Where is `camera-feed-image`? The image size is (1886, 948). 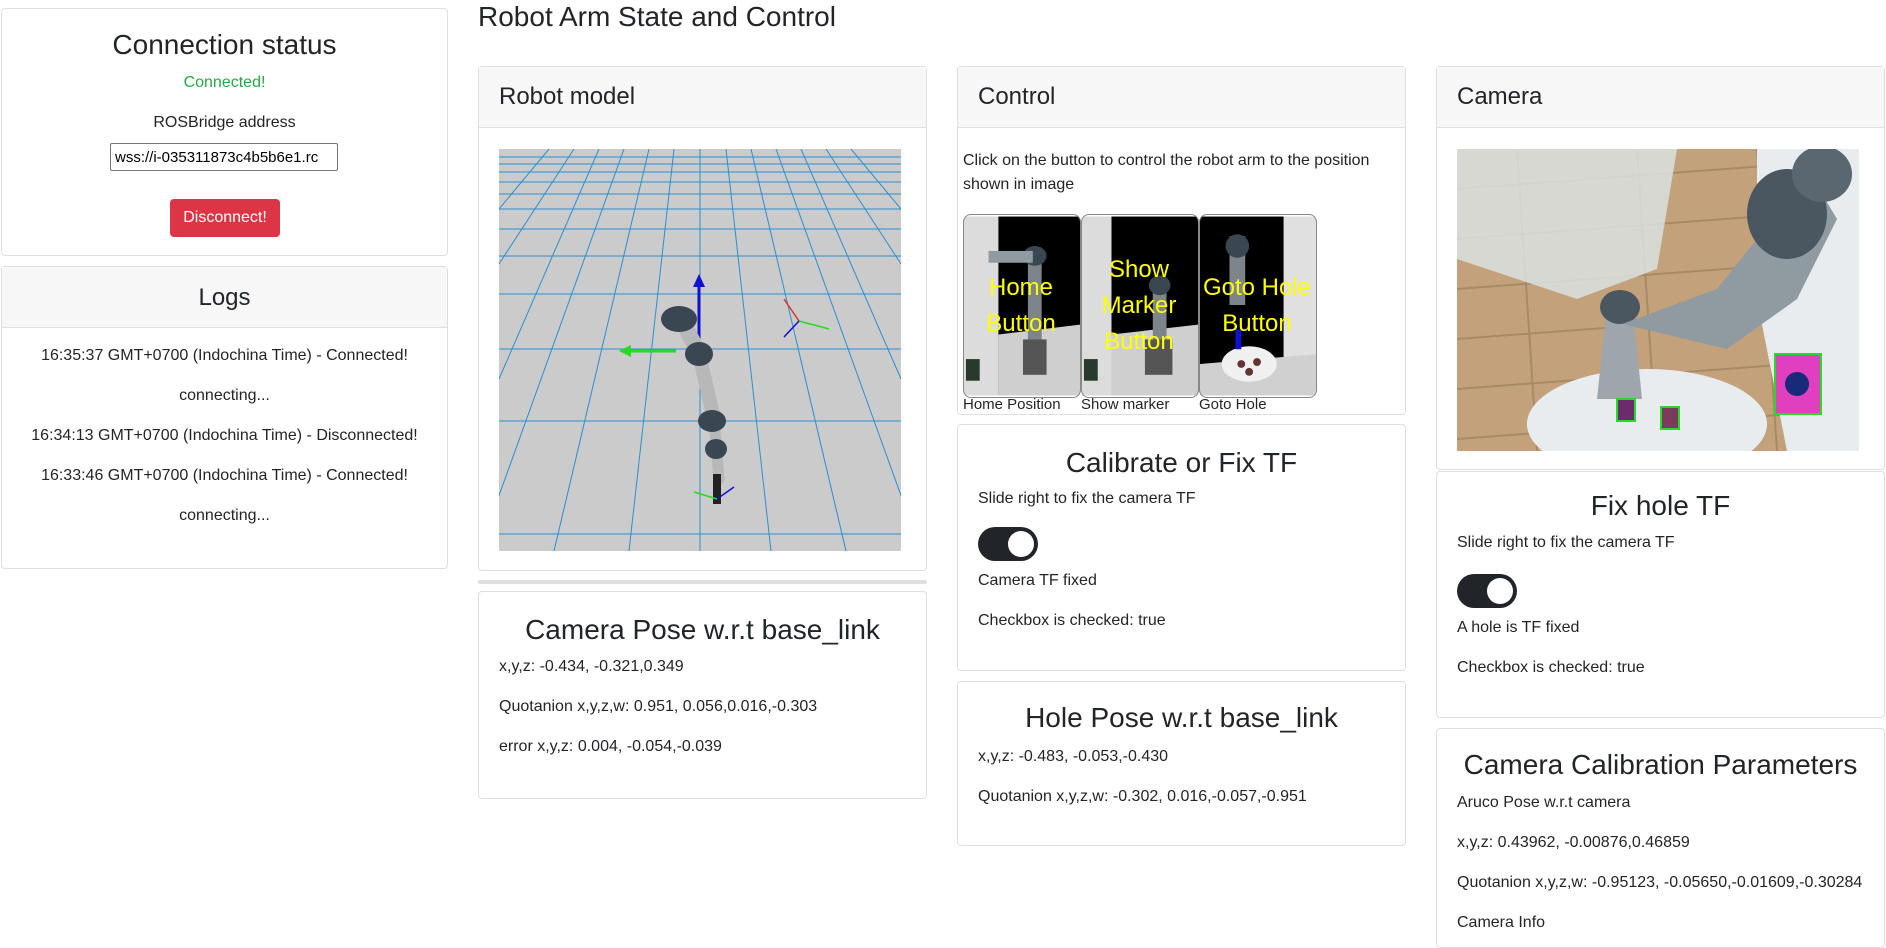
camera-feed-image is located at coordinates (1658, 300).